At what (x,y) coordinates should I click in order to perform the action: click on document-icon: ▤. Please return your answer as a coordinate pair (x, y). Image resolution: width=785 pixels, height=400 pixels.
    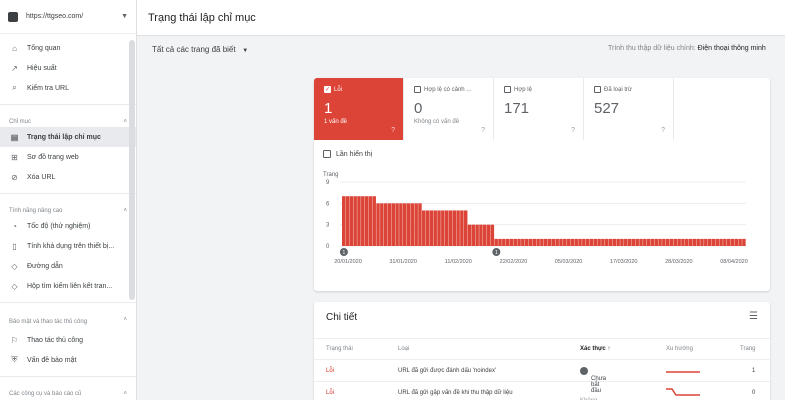
    Looking at the image, I should click on (14, 137).